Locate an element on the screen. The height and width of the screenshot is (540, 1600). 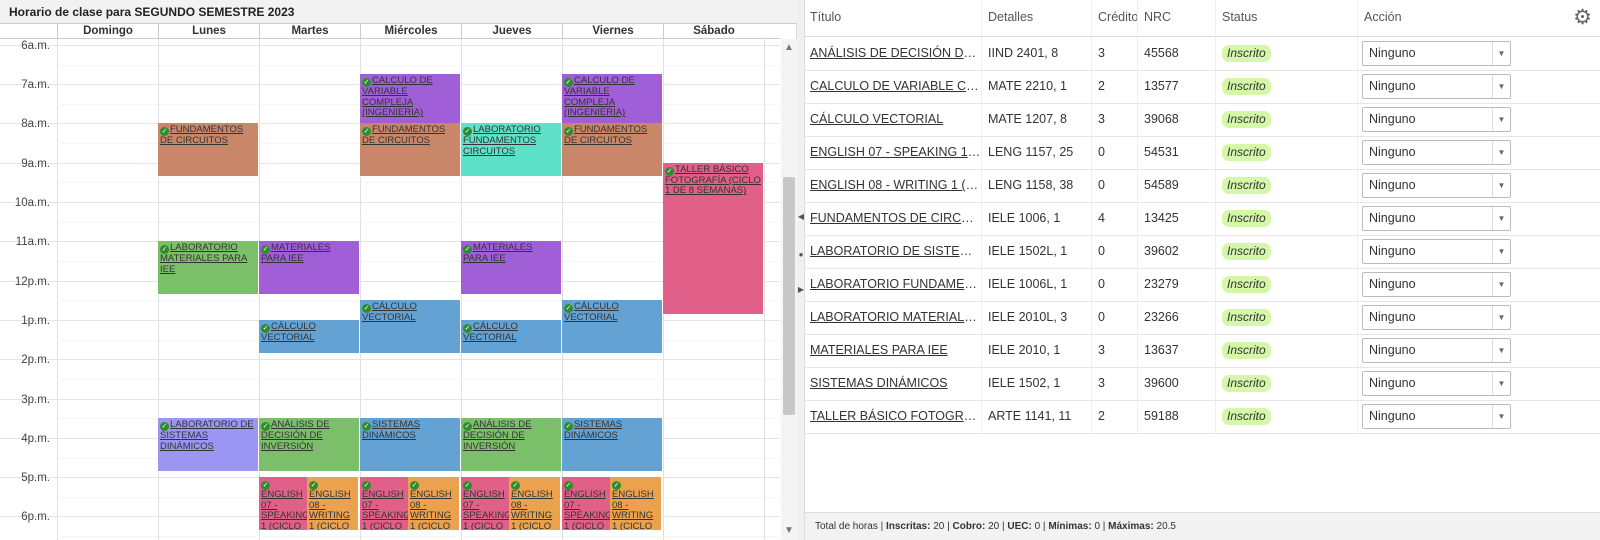
splitter-handle-icon: ● is located at coordinates (801, 254).